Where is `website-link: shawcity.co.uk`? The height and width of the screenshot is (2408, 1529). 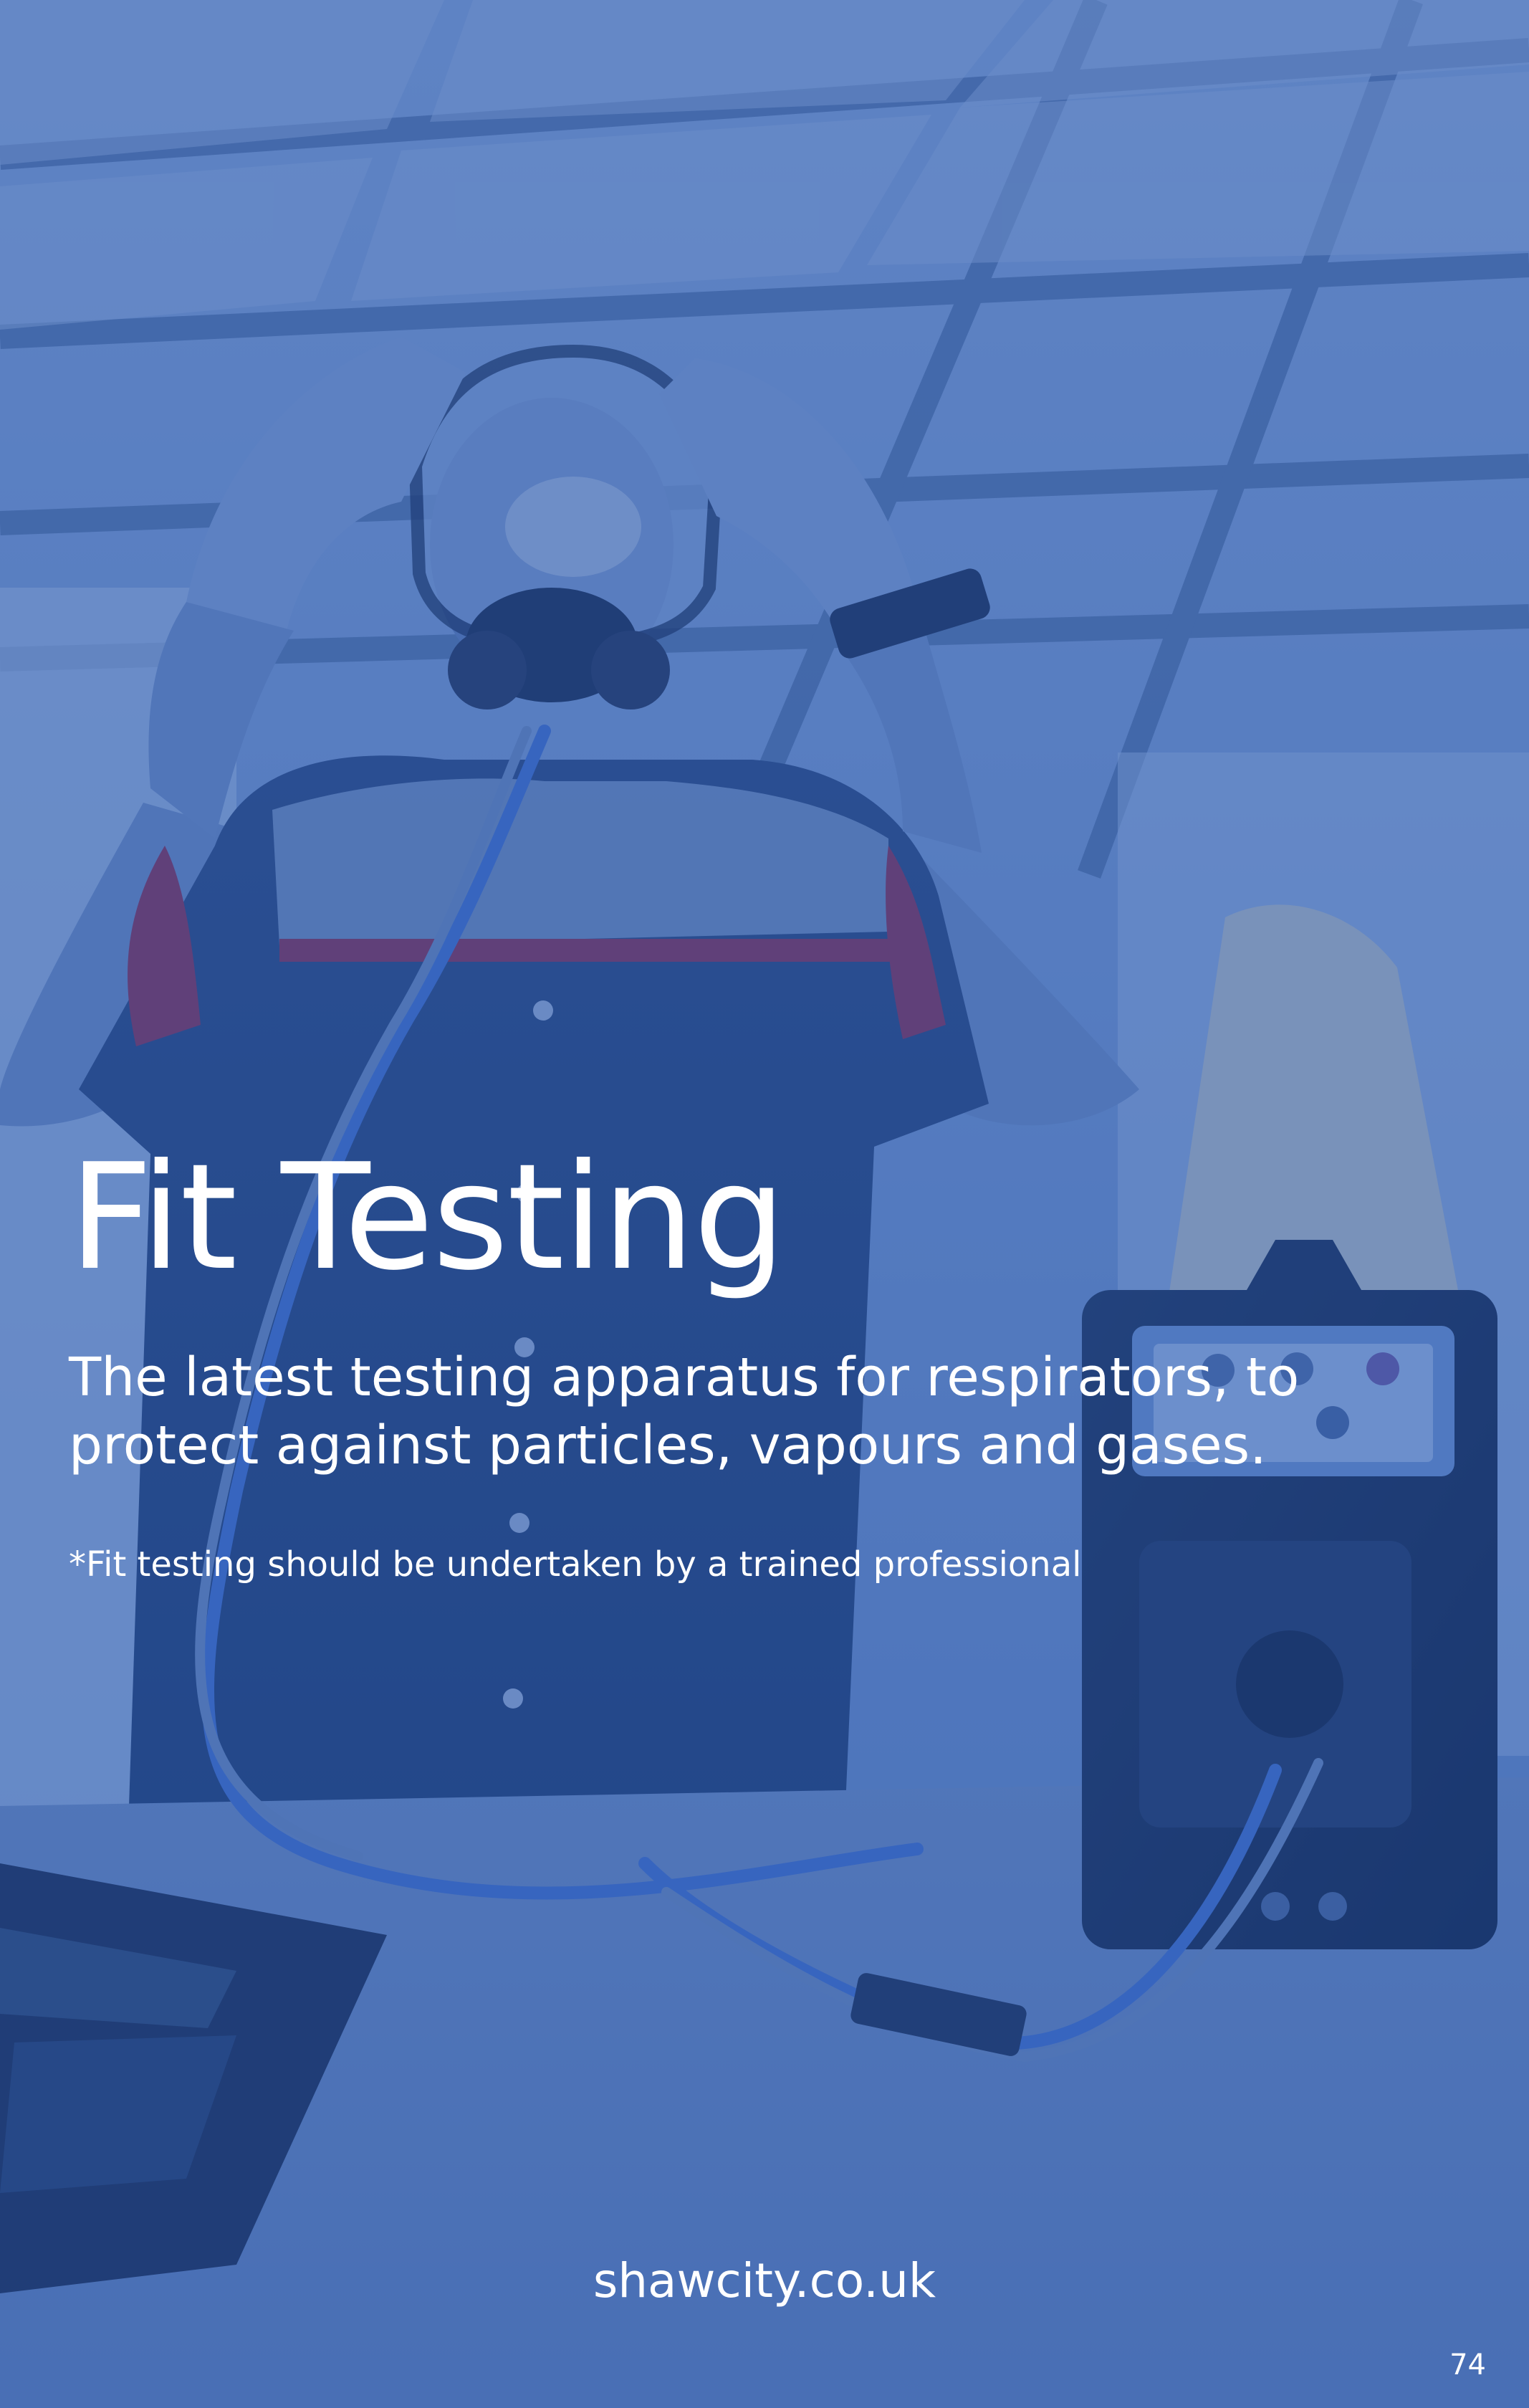
website-link: shawcity.co.uk is located at coordinates (764, 2281).